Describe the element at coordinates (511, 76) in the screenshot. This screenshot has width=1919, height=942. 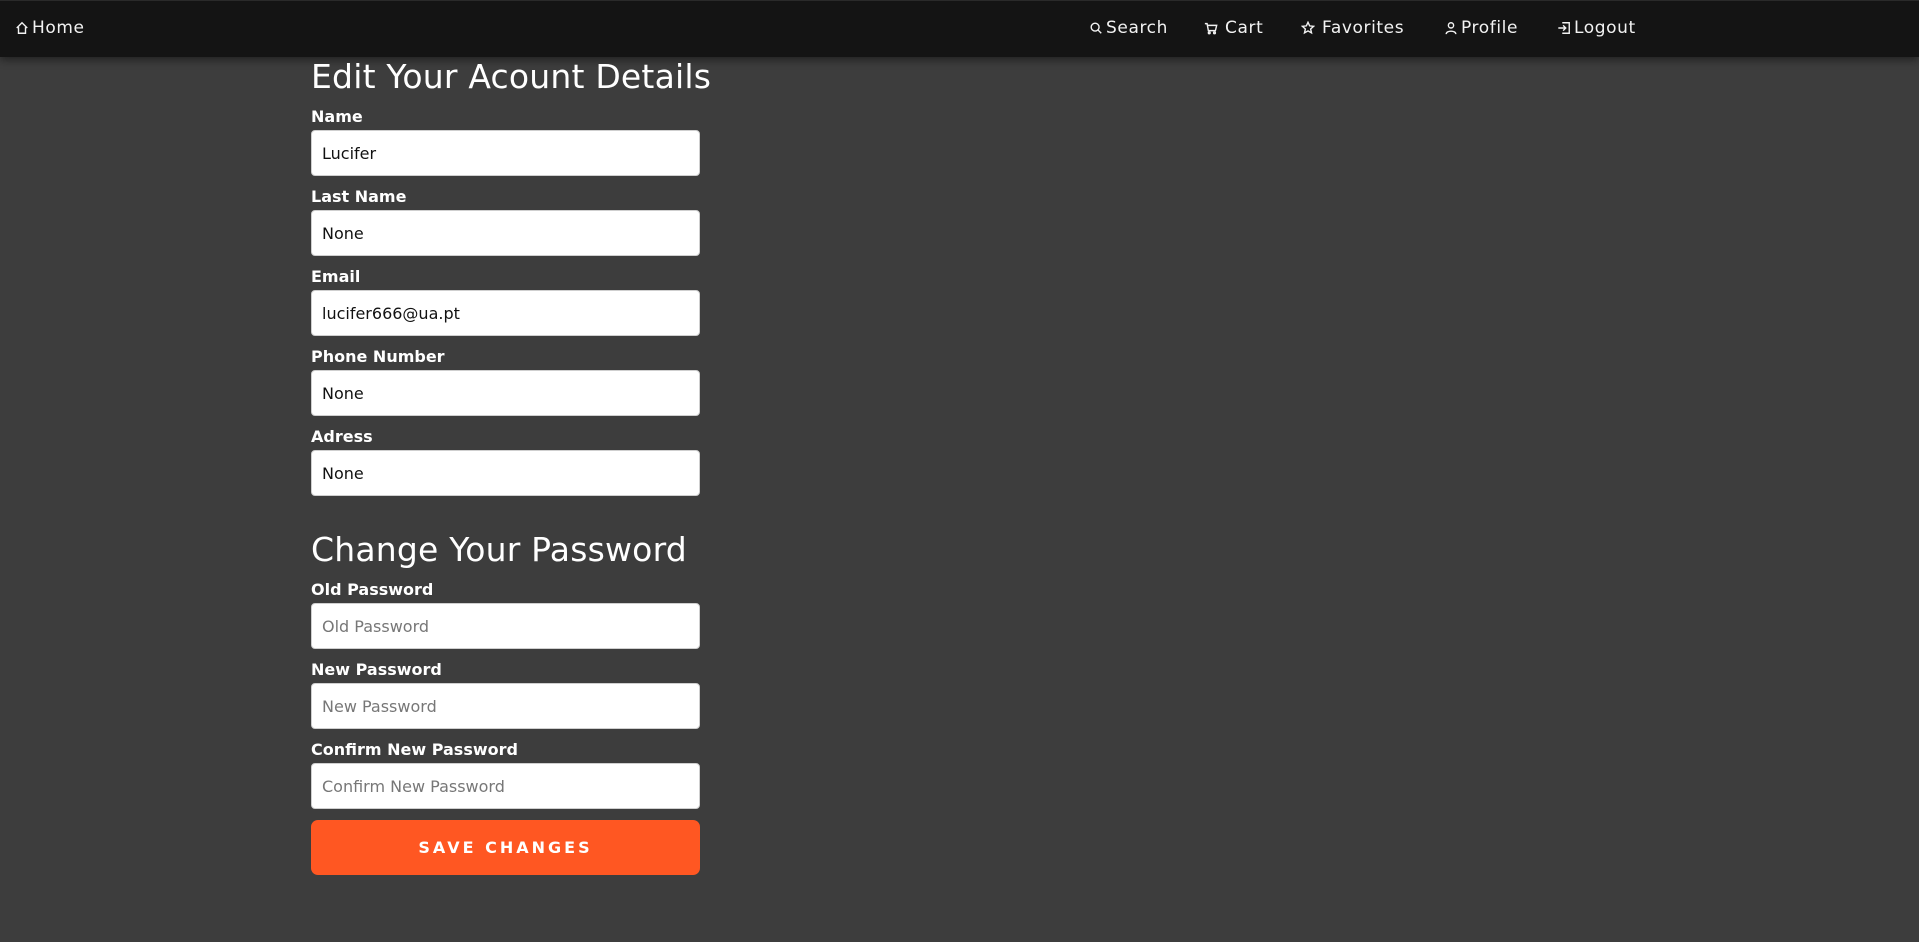
I see `account-details-title: Edit Your Acount Details` at that location.